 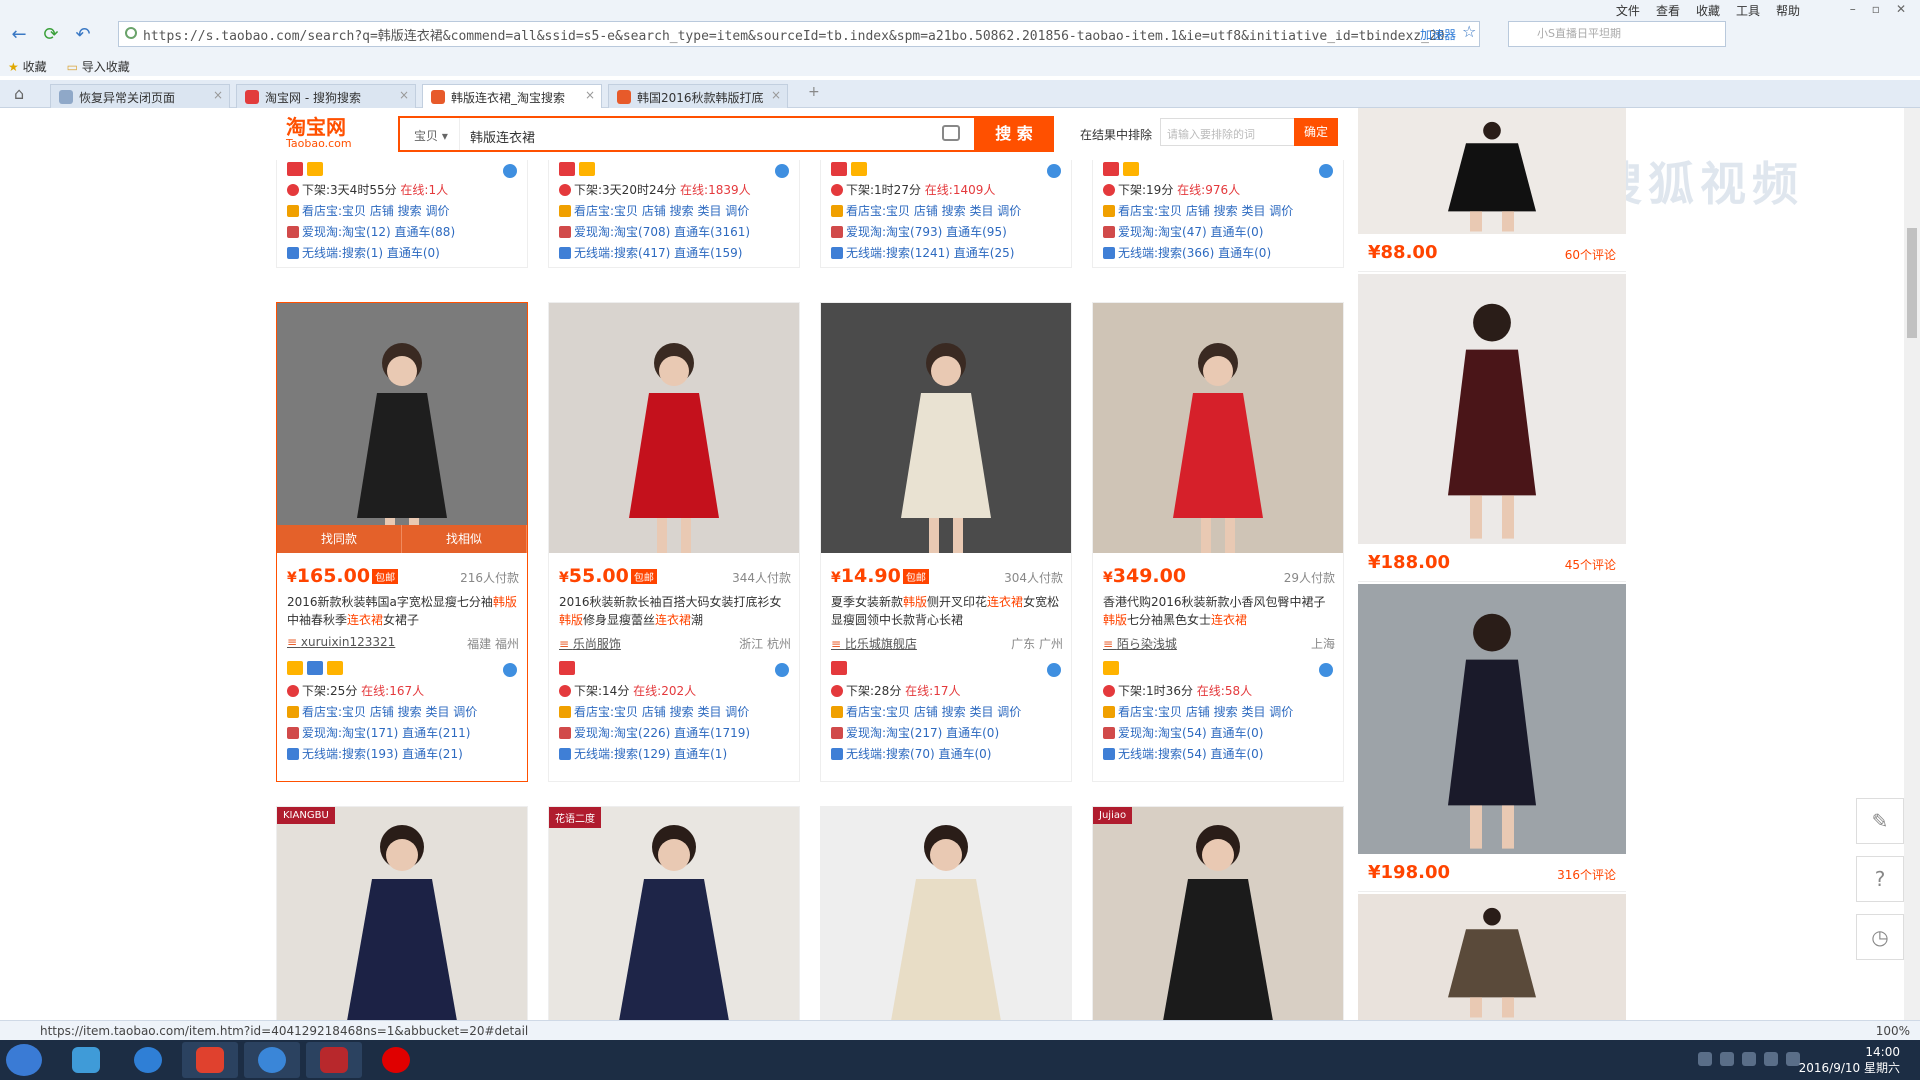 I want to click on maximize-icon: ▫, so click(x=1876, y=9).